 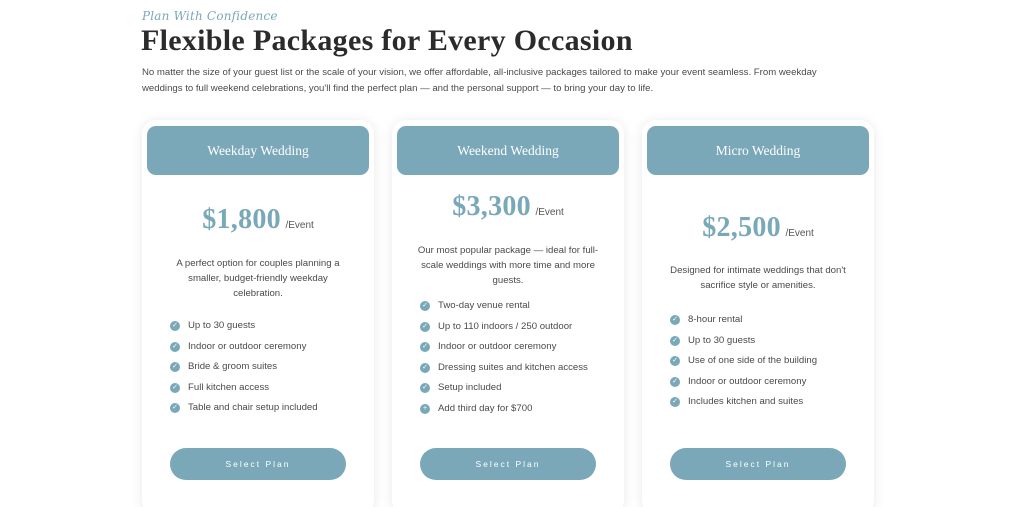 I want to click on feature-item: ✓ Up to 110 indoors / 250 outdoor, so click(x=515, y=327).